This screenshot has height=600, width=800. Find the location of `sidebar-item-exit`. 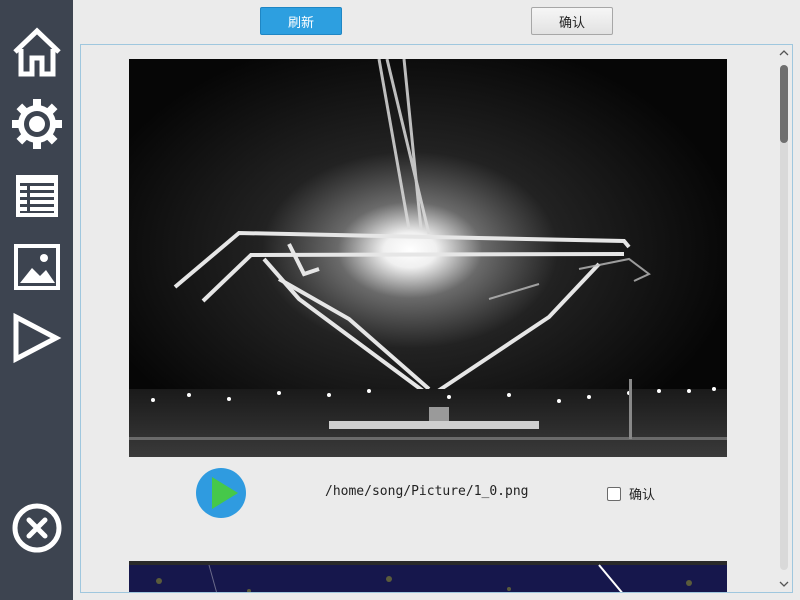

sidebar-item-exit is located at coordinates (37, 528).